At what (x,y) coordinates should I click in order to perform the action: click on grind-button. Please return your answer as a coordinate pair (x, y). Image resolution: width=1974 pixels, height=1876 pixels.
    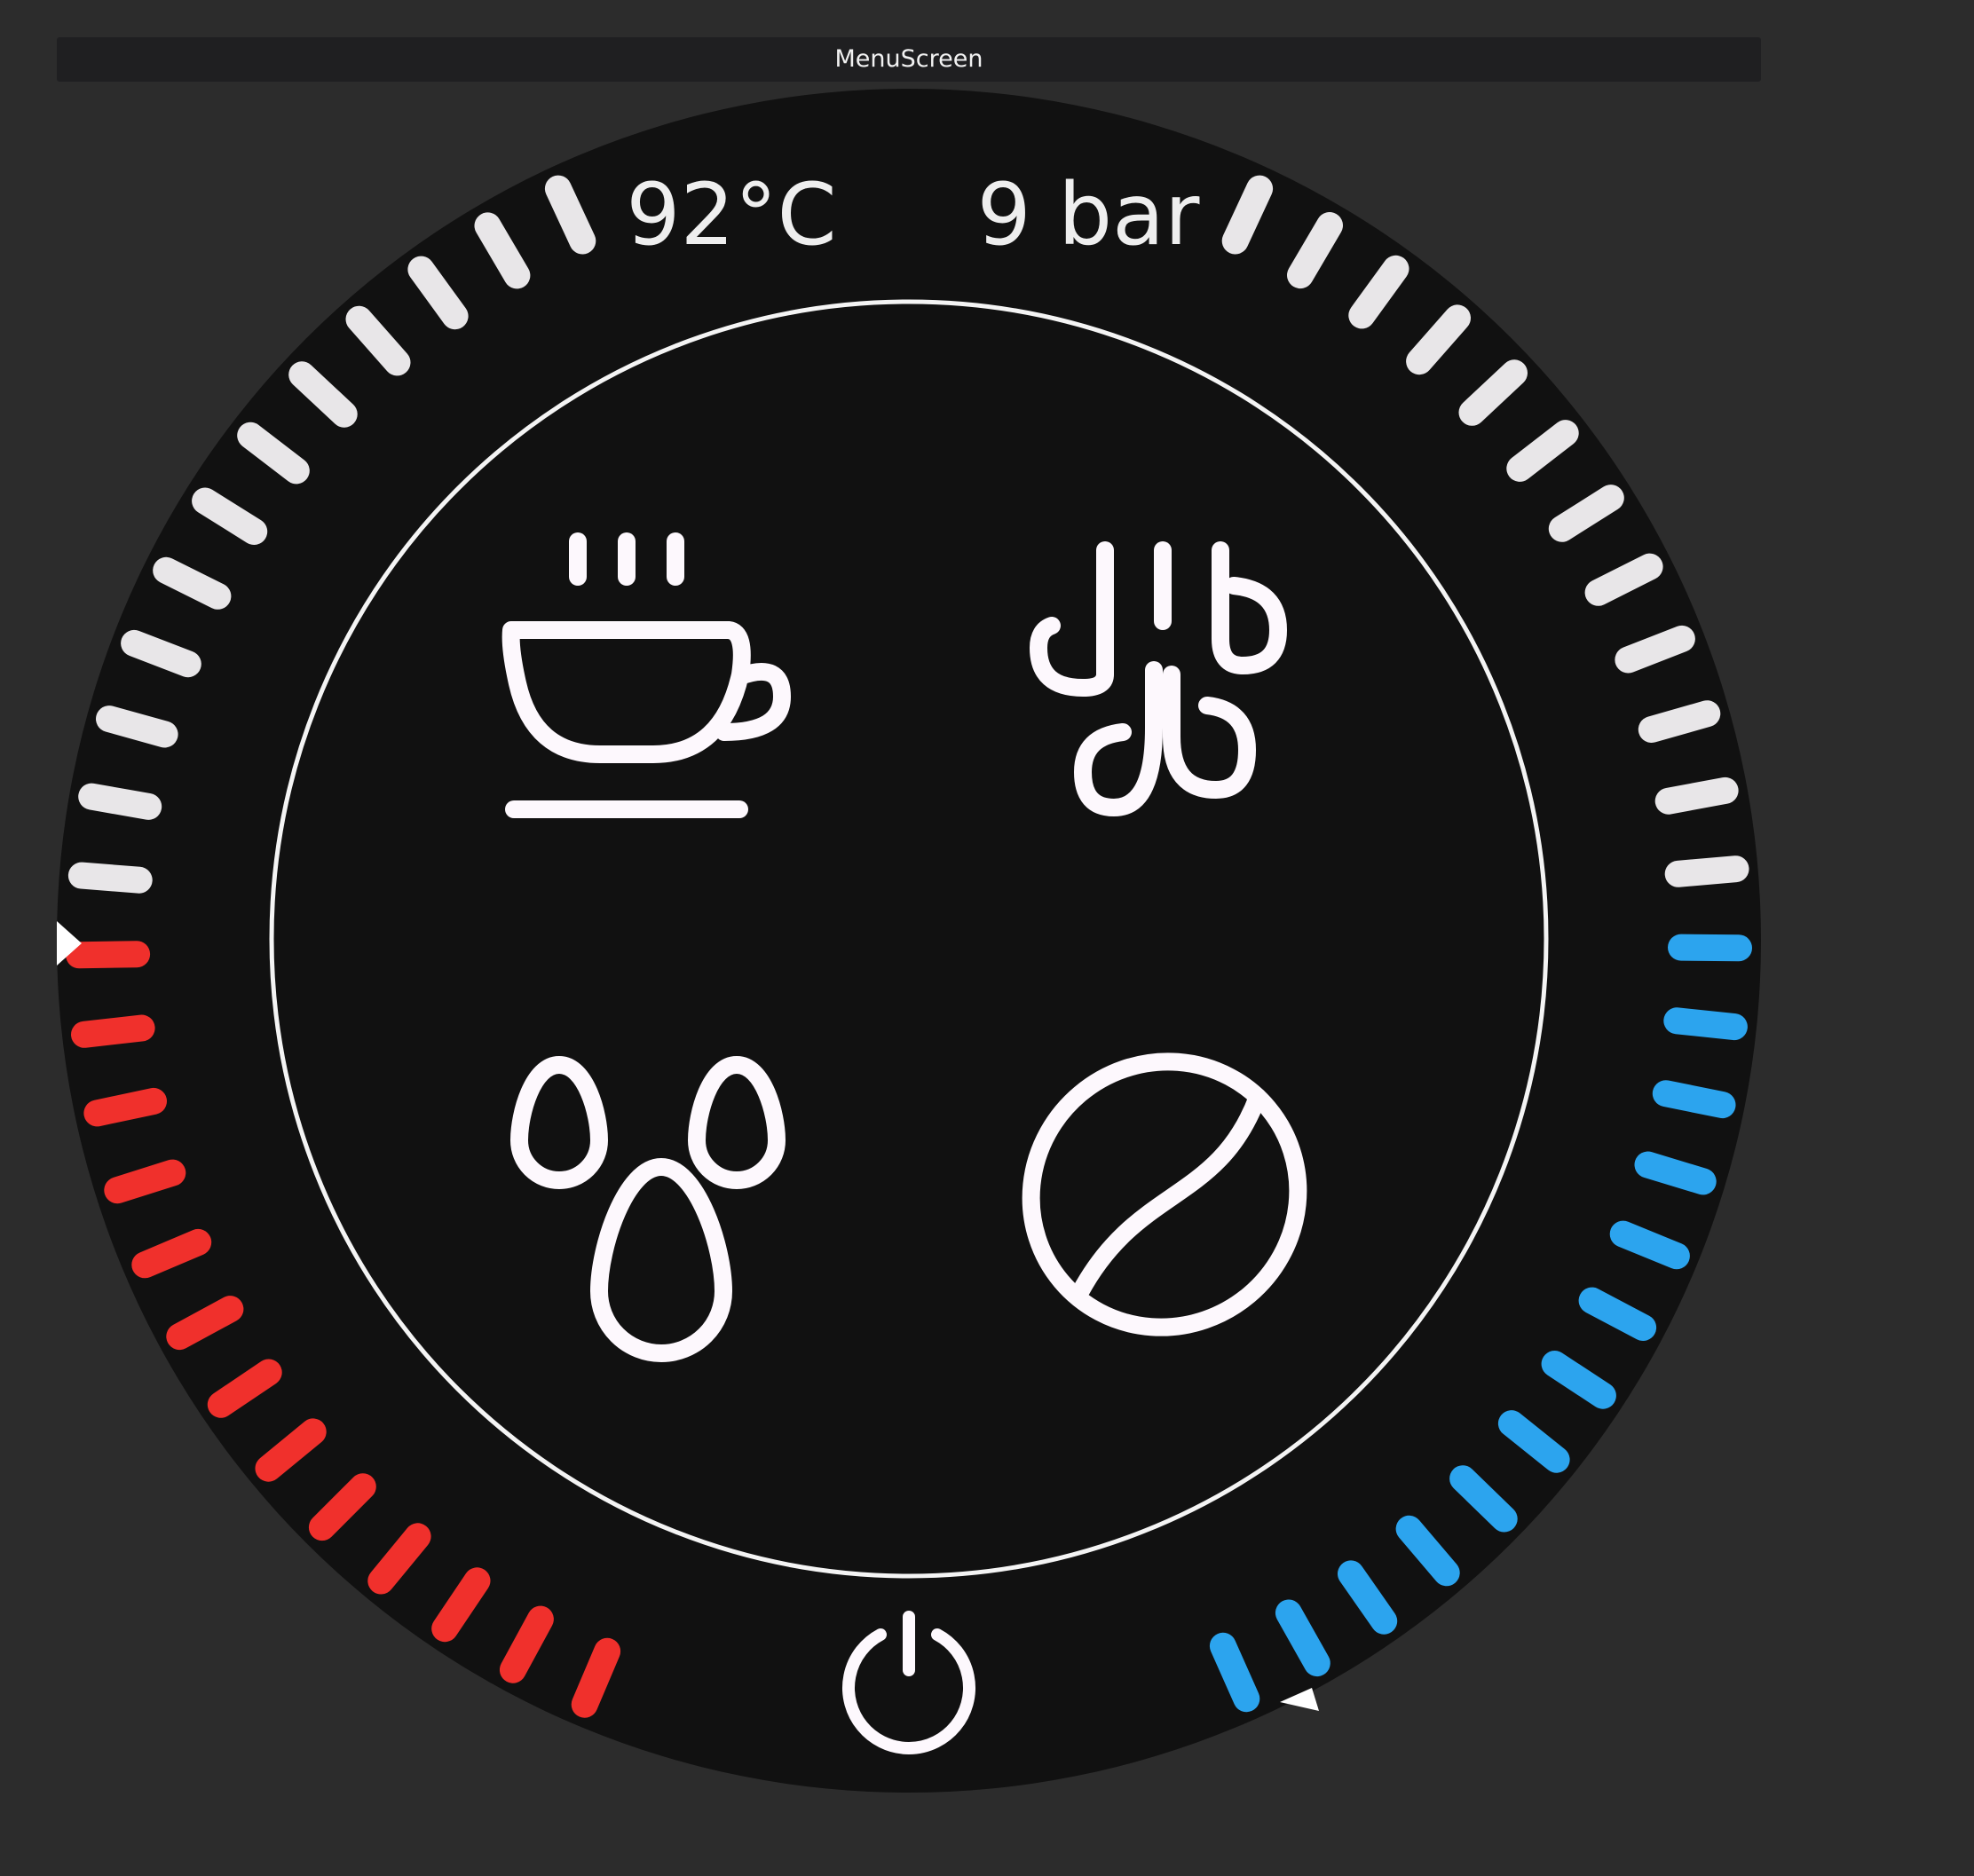
    Looking at the image, I should click on (1164, 1194).